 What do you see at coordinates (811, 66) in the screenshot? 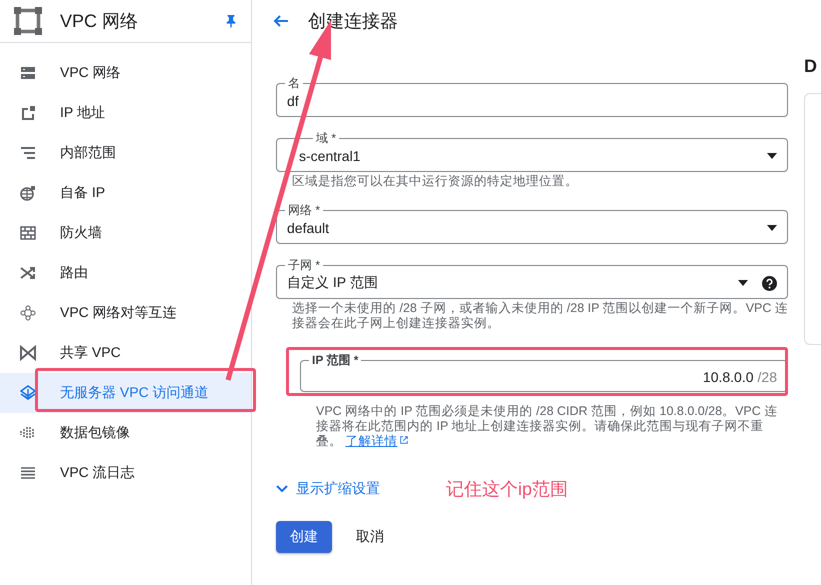
I see `panel-heading: D` at bounding box center [811, 66].